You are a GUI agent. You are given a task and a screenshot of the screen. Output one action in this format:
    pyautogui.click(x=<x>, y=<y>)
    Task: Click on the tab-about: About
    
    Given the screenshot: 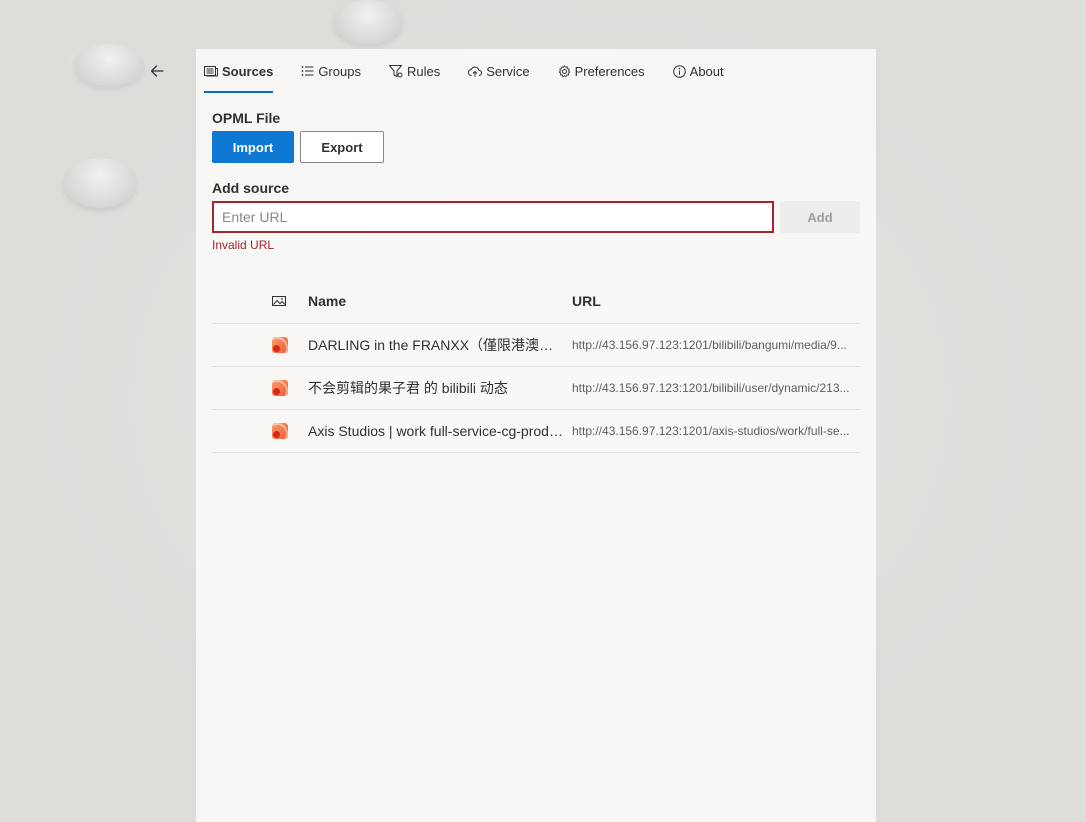 What is the action you would take?
    pyautogui.click(x=698, y=71)
    